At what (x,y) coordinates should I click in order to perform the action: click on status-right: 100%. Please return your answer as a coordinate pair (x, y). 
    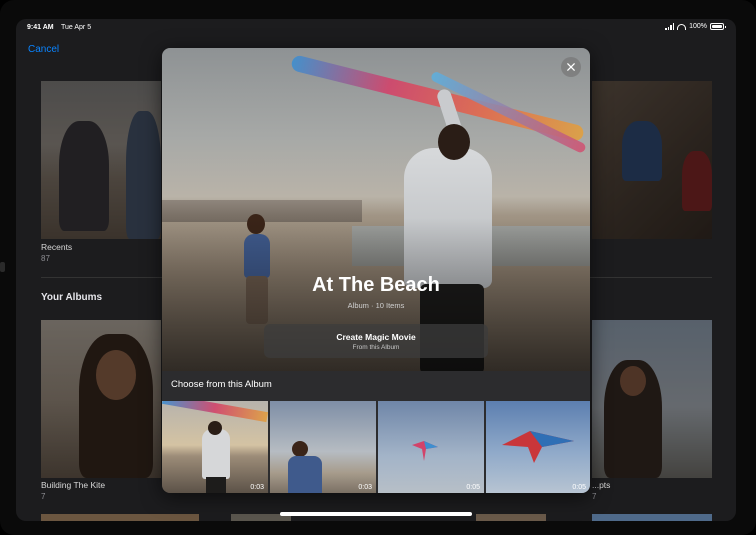
    Looking at the image, I should click on (695, 26).